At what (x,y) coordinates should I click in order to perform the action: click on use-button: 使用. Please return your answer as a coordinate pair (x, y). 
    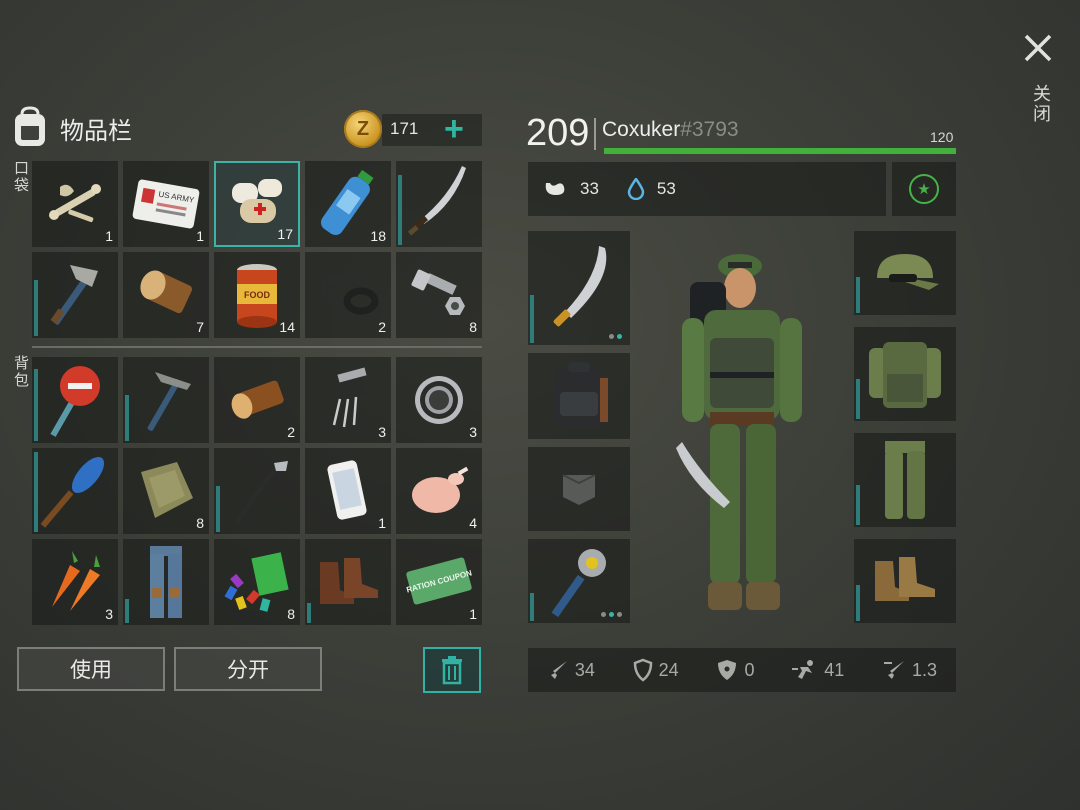
    Looking at the image, I should click on (91, 669).